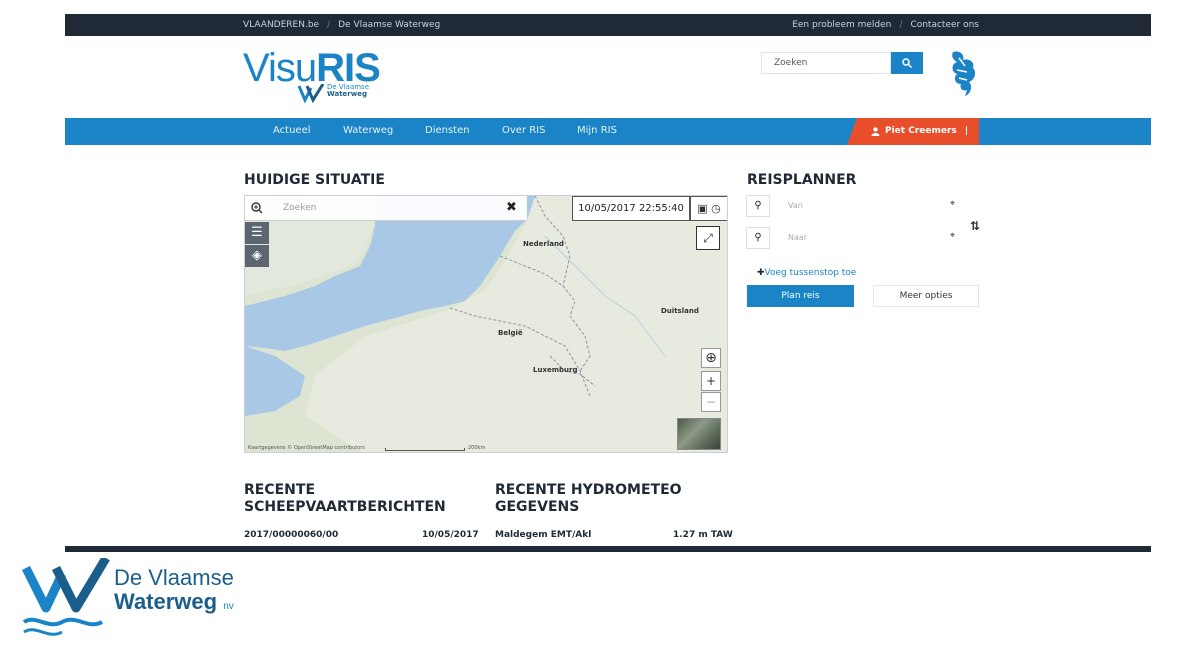 This screenshot has height=665, width=1200. I want to click on route-planner-title: REISPLANNER, so click(802, 180).